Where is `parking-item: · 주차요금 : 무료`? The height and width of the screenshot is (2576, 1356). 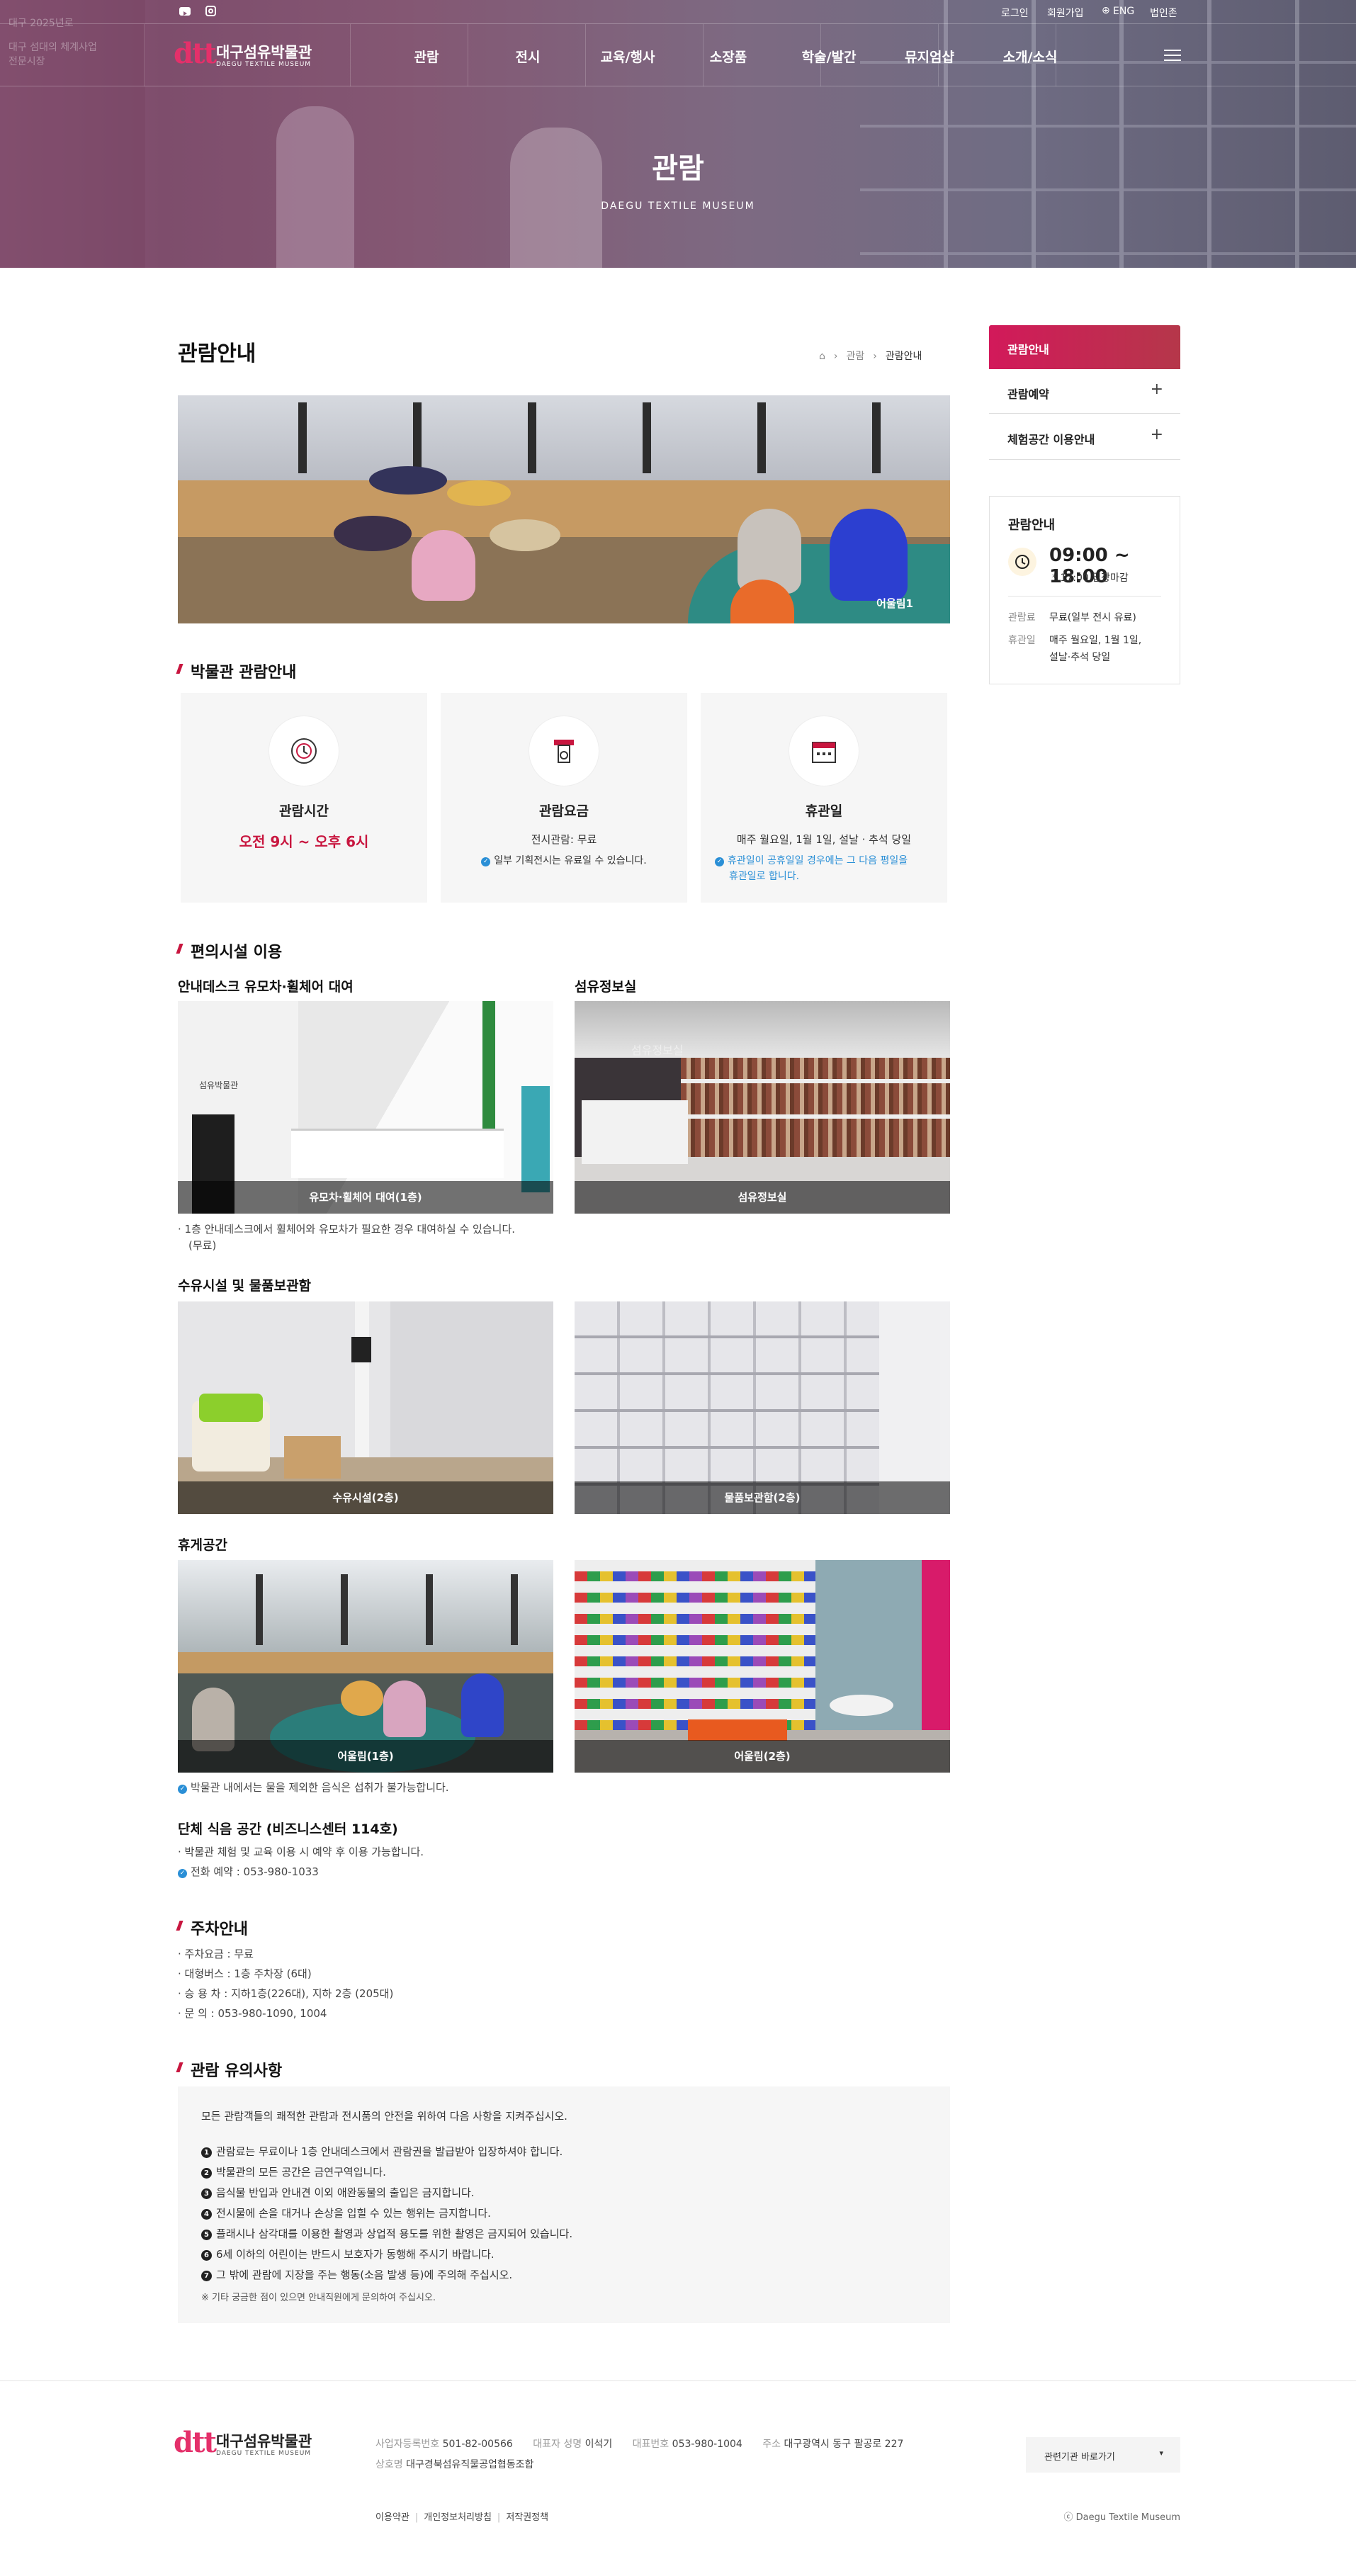 parking-item: · 주차요금 : 무료 is located at coordinates (216, 1954).